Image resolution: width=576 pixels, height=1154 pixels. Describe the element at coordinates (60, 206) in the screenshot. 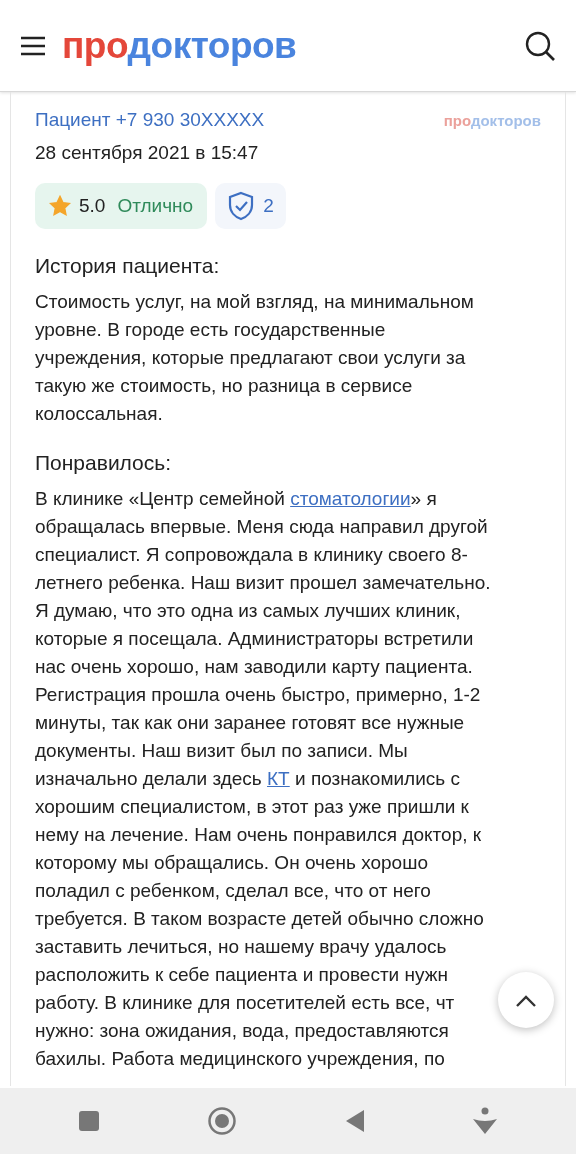

I see `star-icon` at that location.